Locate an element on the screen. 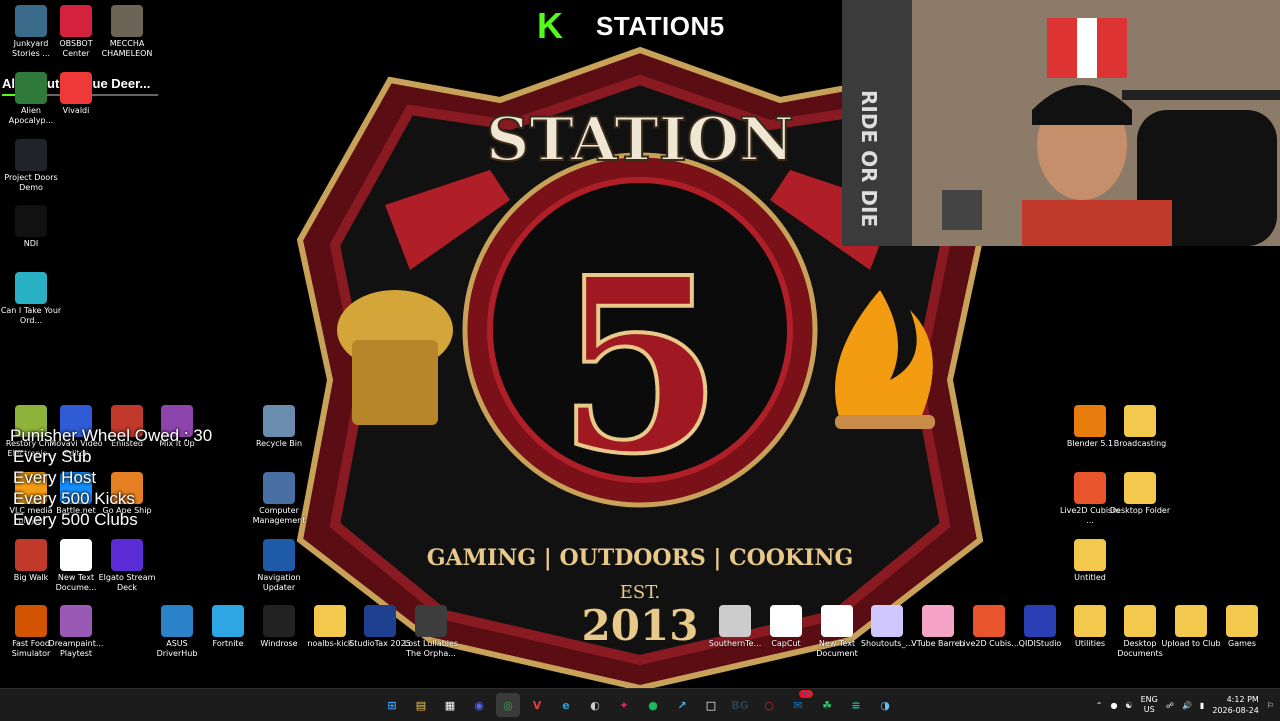 Image resolution: width=1280 pixels, height=721 pixels. clock-time: 4:12 PM is located at coordinates (1242, 699).